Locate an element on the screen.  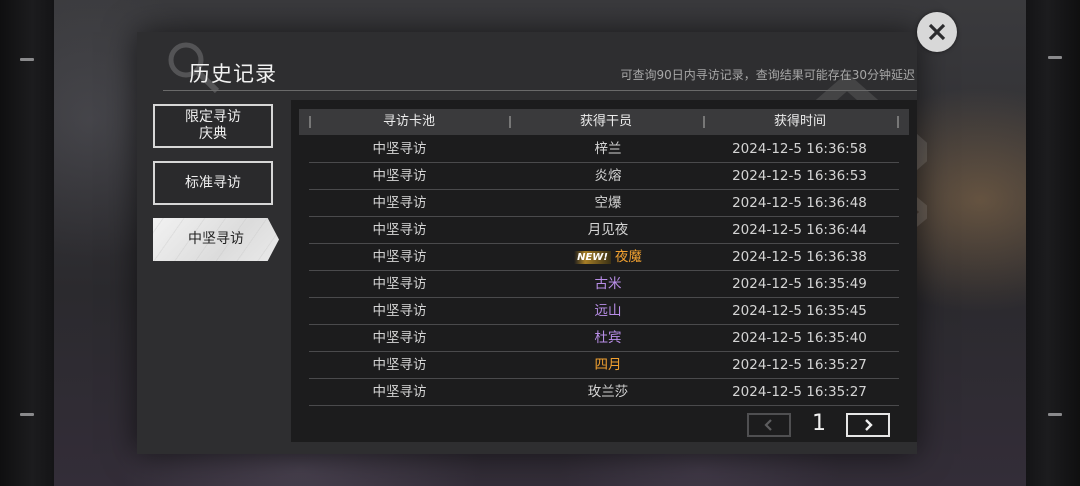
operator-name: 远山 is located at coordinates (608, 311).